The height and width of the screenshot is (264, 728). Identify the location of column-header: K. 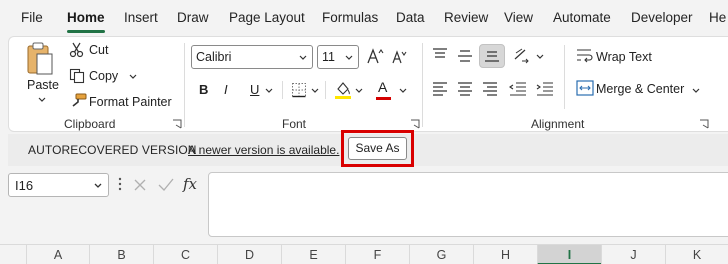
(696, 254).